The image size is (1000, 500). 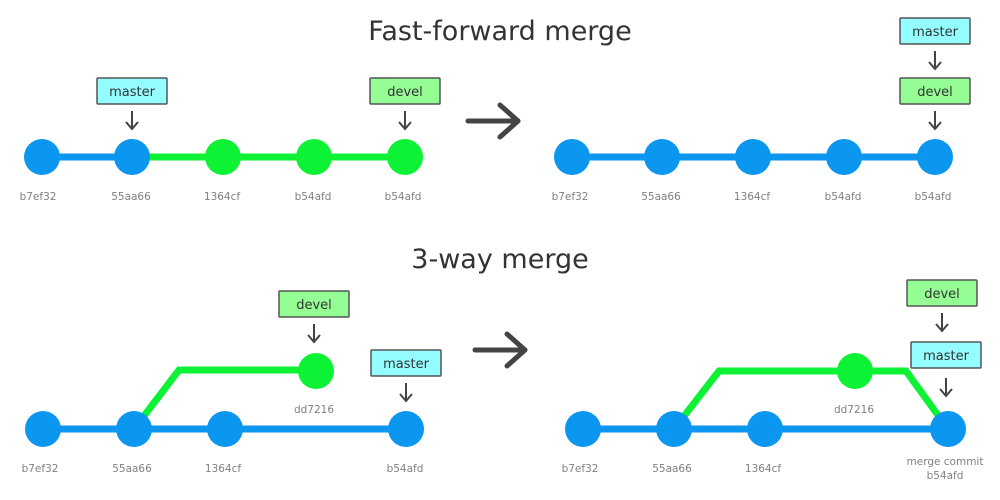 What do you see at coordinates (811, 399) in the screenshot?
I see `devel-branch-edge` at bounding box center [811, 399].